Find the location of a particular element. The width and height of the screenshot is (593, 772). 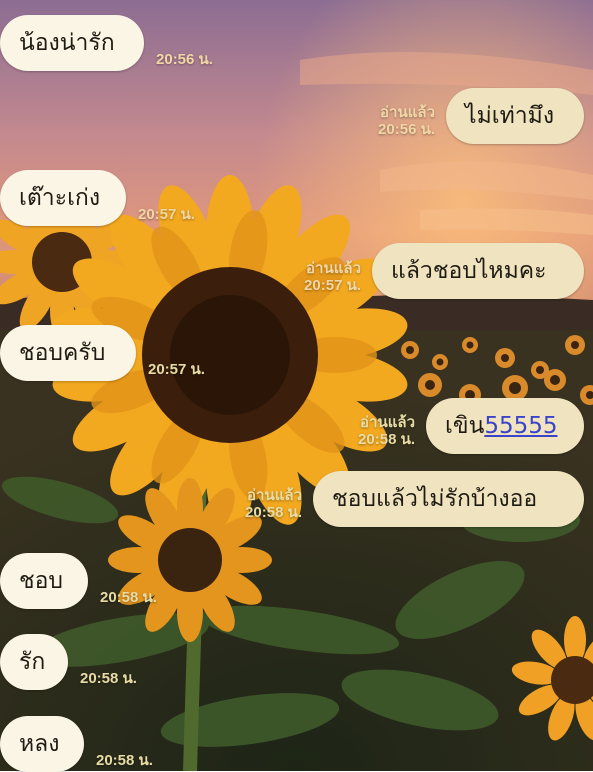

outgoing-message-bubble: ชอบแล้วไม่รักบ้างออ is located at coordinates (448, 499).